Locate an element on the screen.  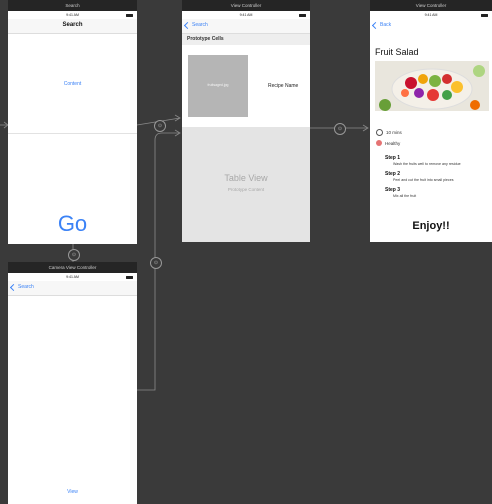
fruit-bowl-illustration is located at coordinates (432, 88).